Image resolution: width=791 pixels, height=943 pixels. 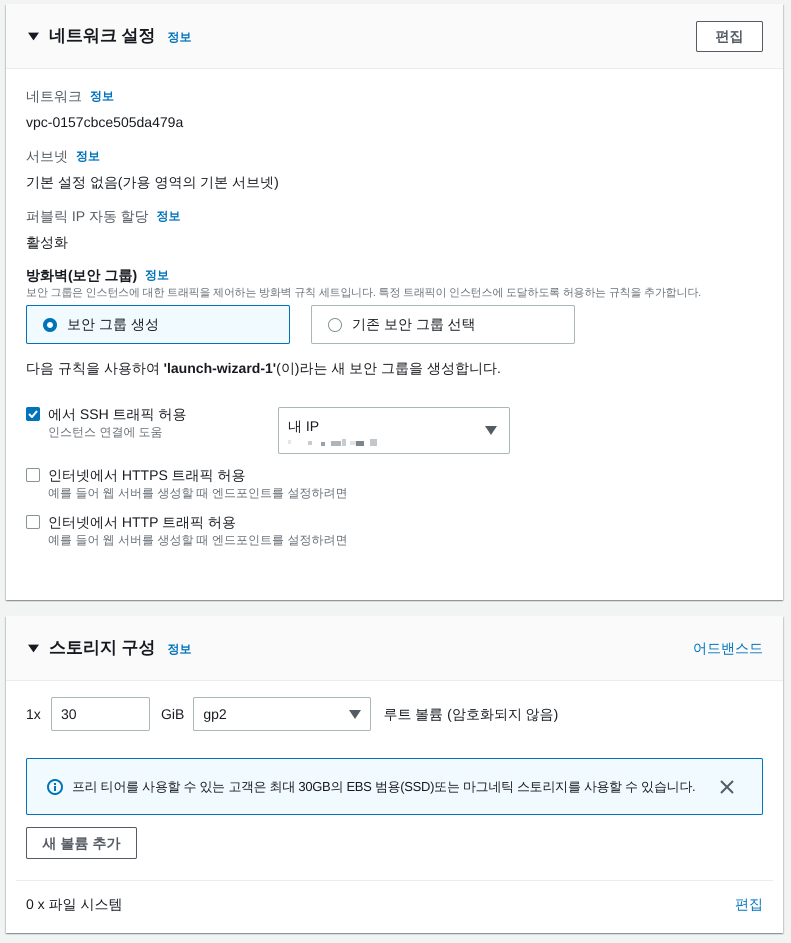 What do you see at coordinates (117, 414) in the screenshot?
I see `checkbox-label: 에서 SSH 트래픽 허용` at bounding box center [117, 414].